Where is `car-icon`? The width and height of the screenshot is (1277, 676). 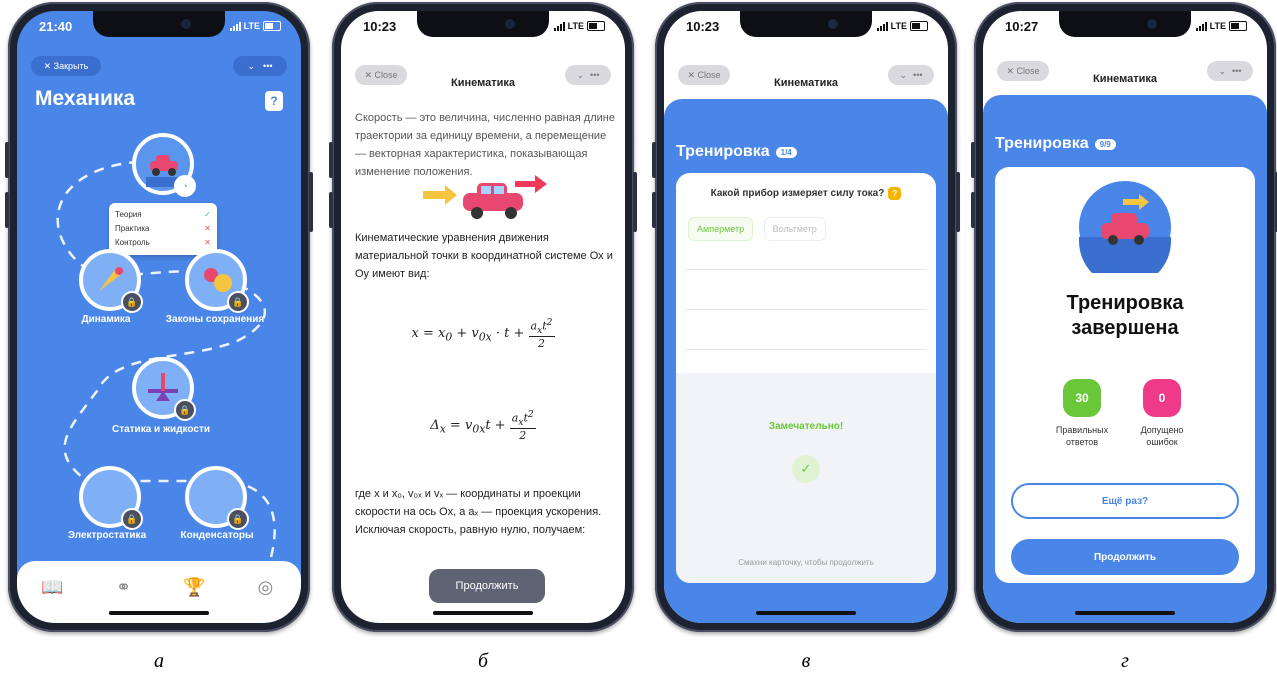 car-icon is located at coordinates (1125, 227).